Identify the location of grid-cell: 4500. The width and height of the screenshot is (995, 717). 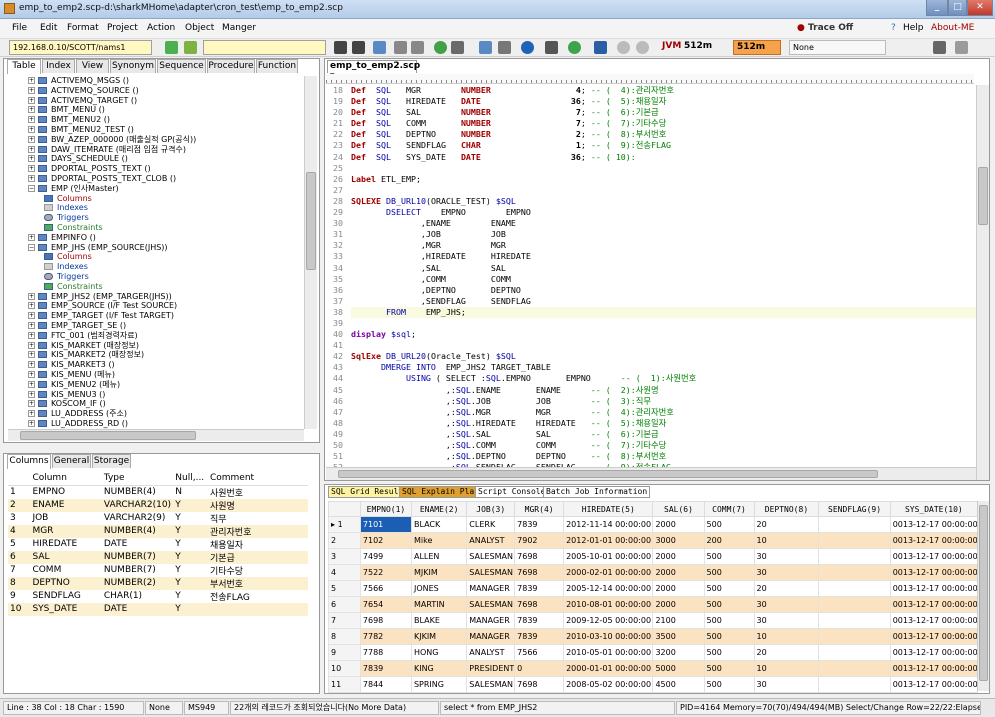
(678, 684).